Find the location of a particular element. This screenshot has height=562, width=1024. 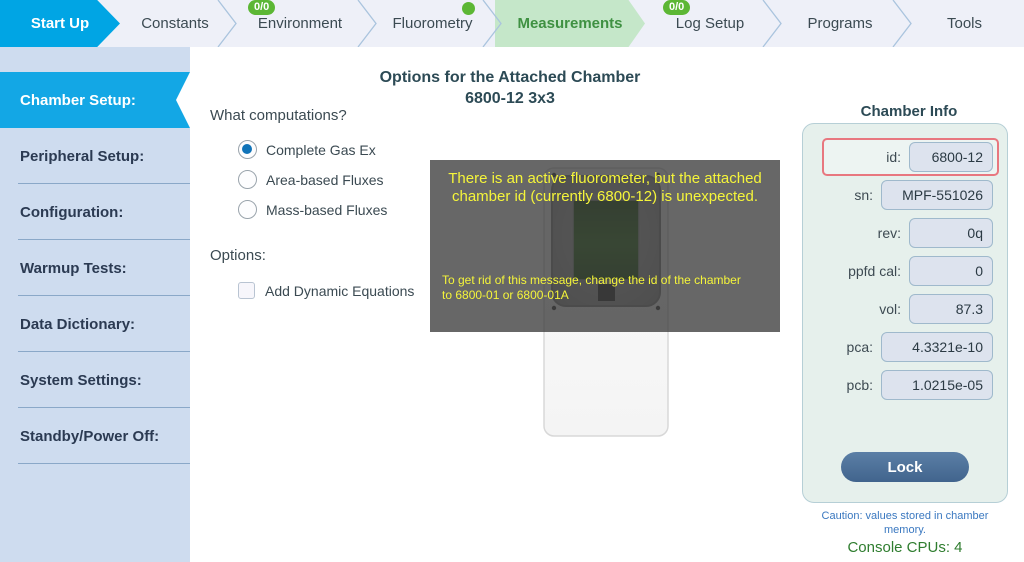

radio-selected-icon is located at coordinates (247, 149).